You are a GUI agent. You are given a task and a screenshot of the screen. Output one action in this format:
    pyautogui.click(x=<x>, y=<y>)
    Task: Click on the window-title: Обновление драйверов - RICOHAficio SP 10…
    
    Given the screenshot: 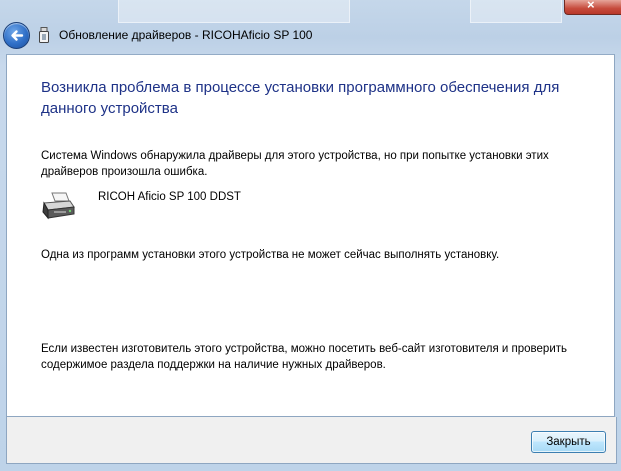 What is the action you would take?
    pyautogui.click(x=186, y=35)
    